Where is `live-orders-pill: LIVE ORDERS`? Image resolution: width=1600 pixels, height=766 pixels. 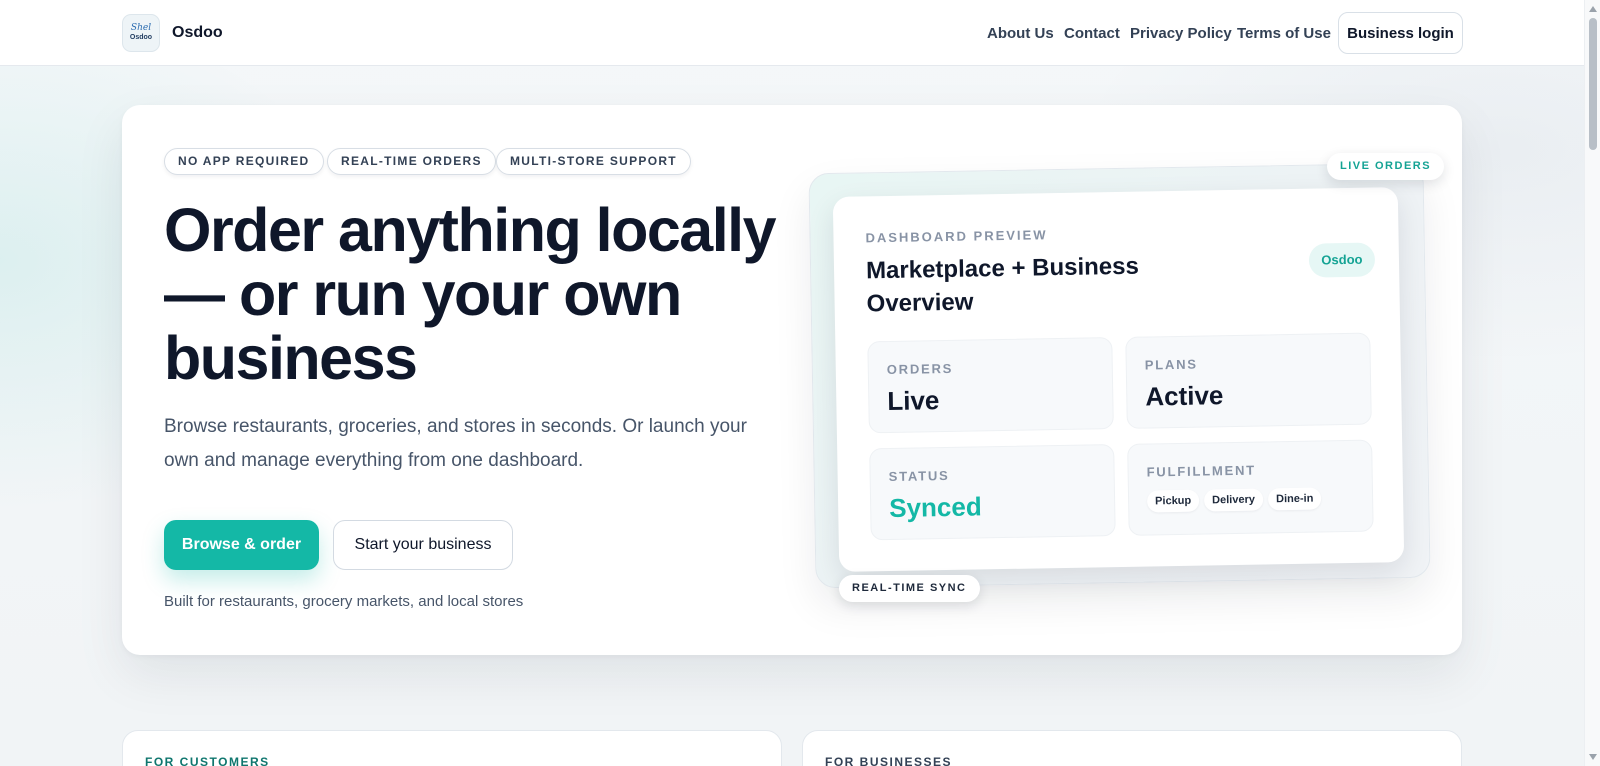
live-orders-pill: LIVE ORDERS is located at coordinates (1386, 166).